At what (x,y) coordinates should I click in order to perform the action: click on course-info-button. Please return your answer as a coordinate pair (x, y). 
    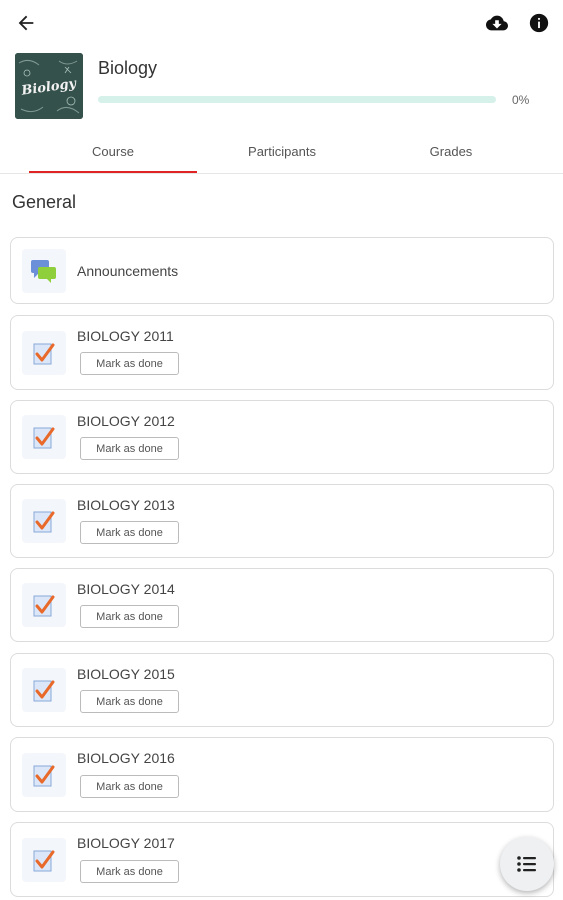
    Looking at the image, I should click on (539, 23).